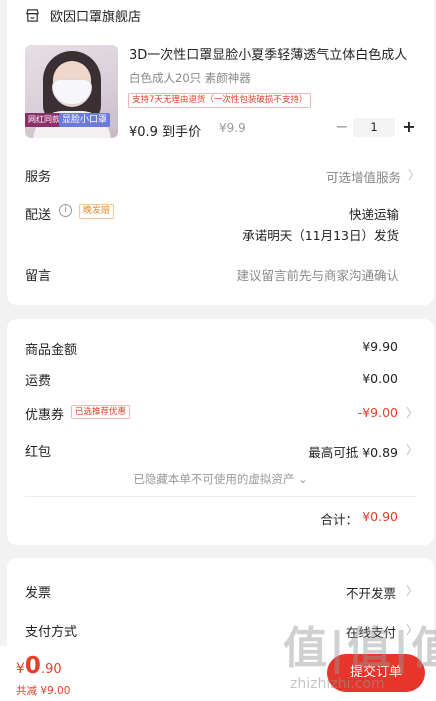  I want to click on thumb-tag-right: 显脸小口罩, so click(85, 120).